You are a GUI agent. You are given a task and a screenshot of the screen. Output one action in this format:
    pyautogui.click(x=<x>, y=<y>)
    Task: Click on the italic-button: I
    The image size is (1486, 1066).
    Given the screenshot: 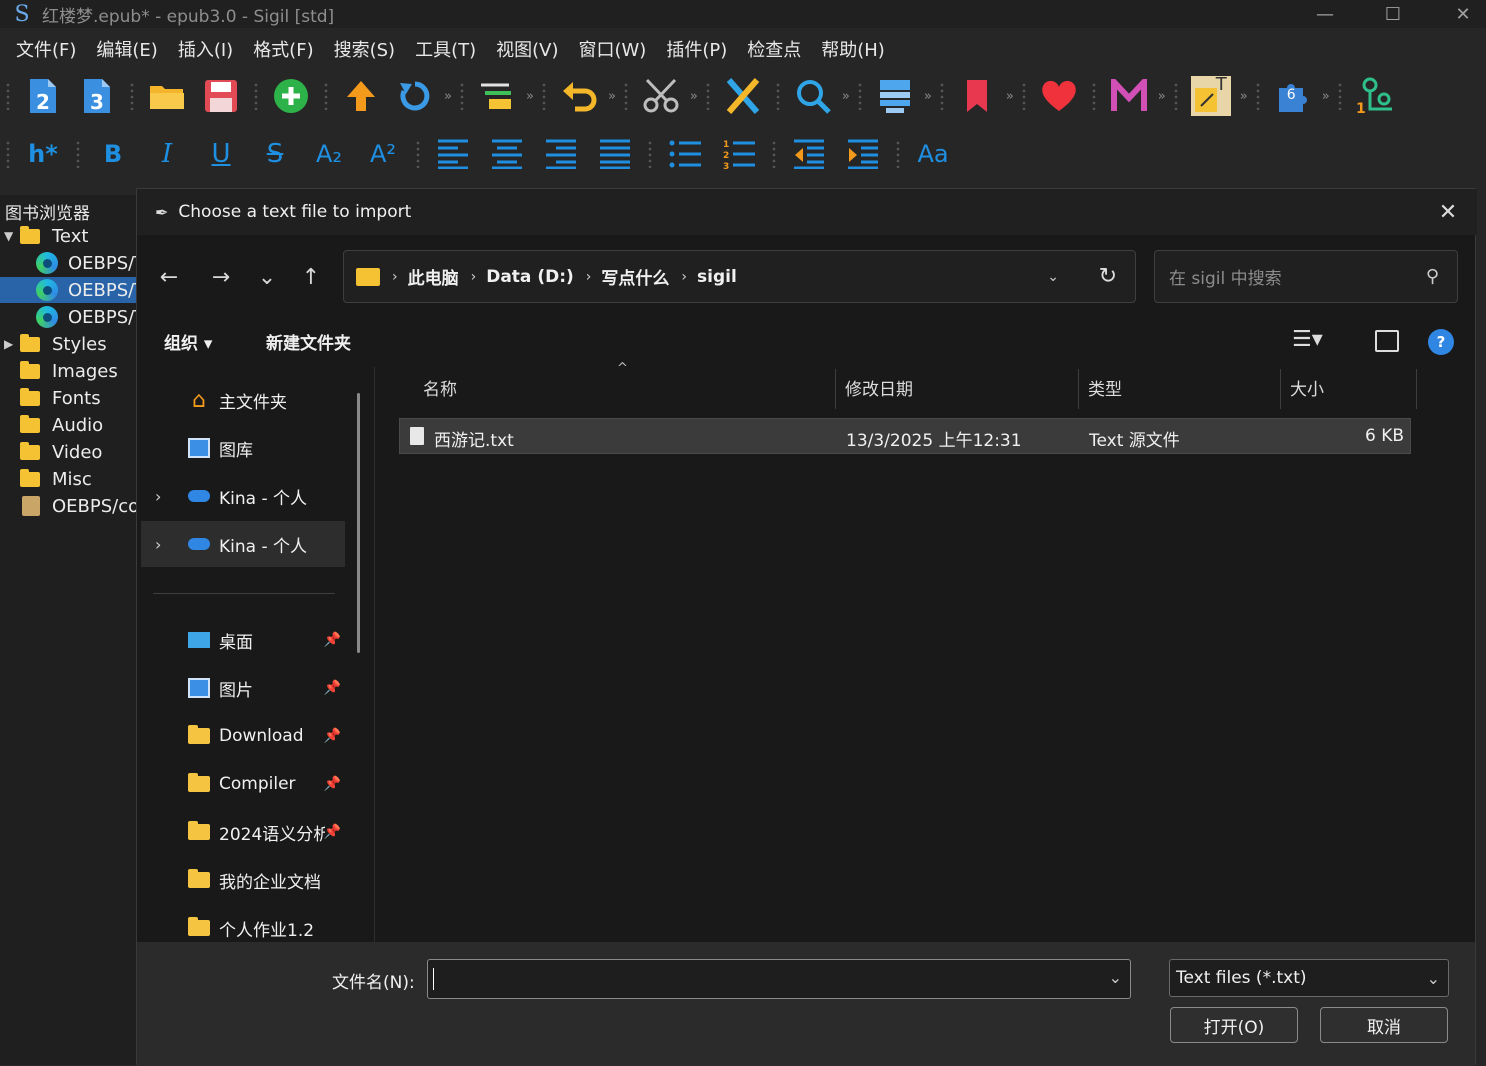 What is the action you would take?
    pyautogui.click(x=167, y=154)
    